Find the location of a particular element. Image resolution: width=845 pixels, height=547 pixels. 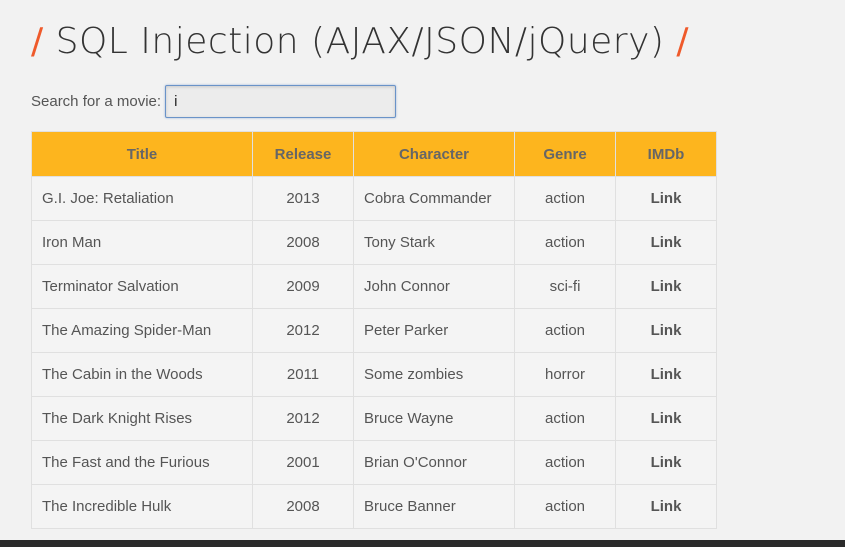

search-input is located at coordinates (281, 101).